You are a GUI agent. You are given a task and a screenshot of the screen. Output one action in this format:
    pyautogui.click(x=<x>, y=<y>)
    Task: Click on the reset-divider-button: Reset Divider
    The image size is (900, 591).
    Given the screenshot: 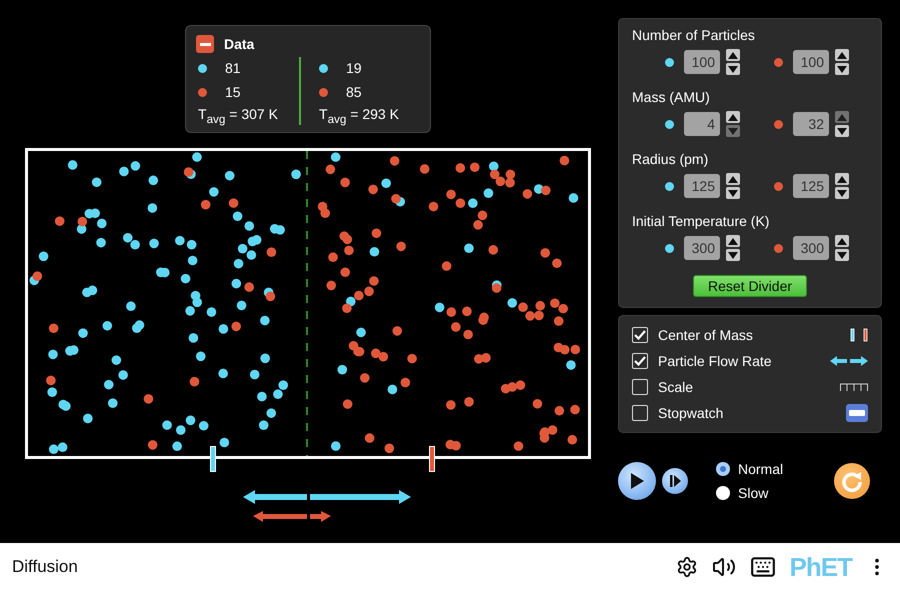 What is the action you would take?
    pyautogui.click(x=750, y=286)
    